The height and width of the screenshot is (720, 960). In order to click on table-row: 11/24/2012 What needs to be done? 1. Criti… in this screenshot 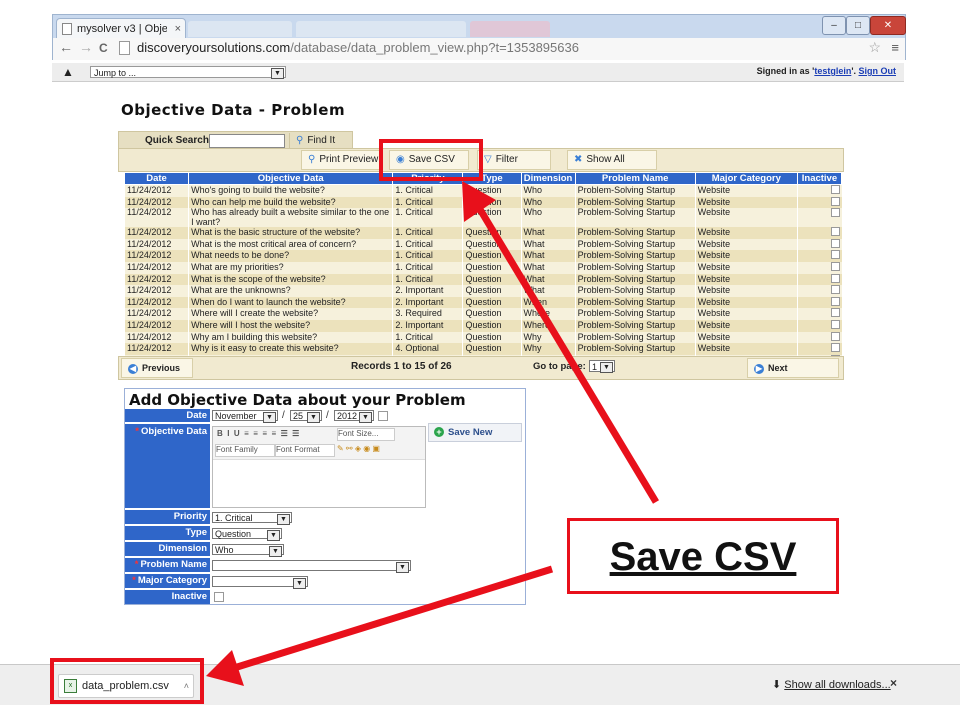, I will do `click(482, 256)`.